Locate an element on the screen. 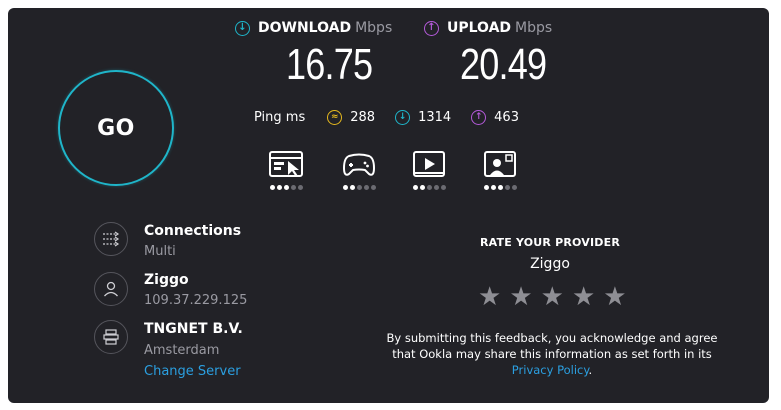 The height and width of the screenshot is (410, 781). provider-name: Ziggo is located at coordinates (166, 280).